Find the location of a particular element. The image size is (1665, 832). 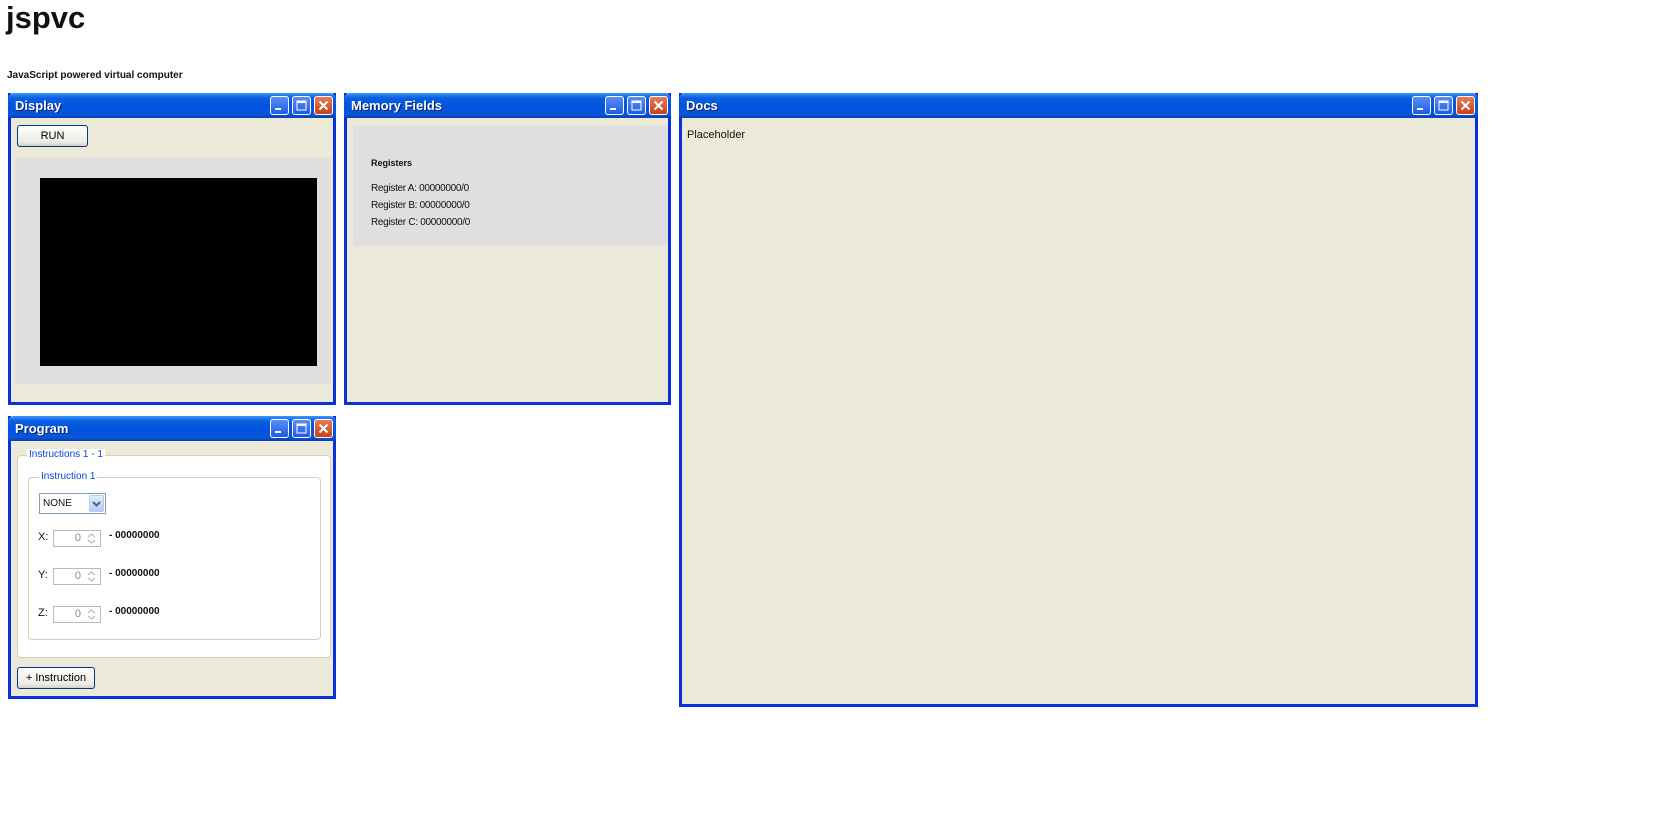

display-window: Display RUN is located at coordinates (172, 249).